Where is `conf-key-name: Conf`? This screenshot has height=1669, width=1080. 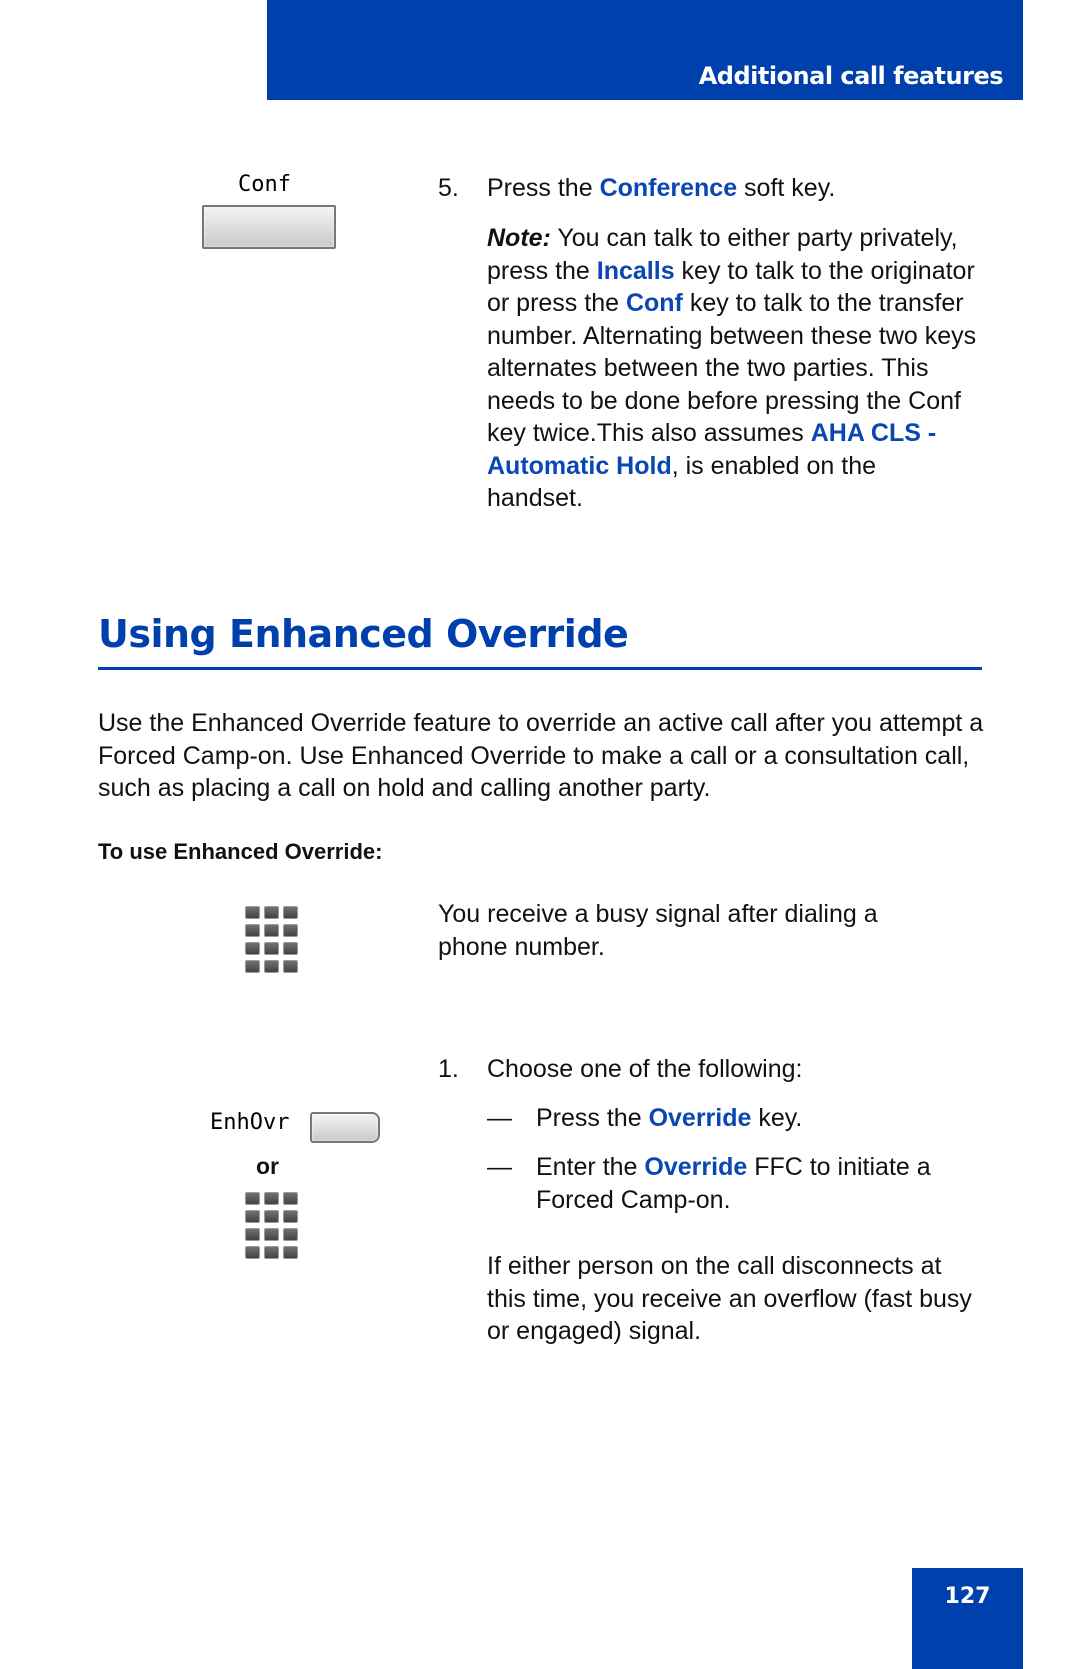 conf-key-name: Conf is located at coordinates (654, 303).